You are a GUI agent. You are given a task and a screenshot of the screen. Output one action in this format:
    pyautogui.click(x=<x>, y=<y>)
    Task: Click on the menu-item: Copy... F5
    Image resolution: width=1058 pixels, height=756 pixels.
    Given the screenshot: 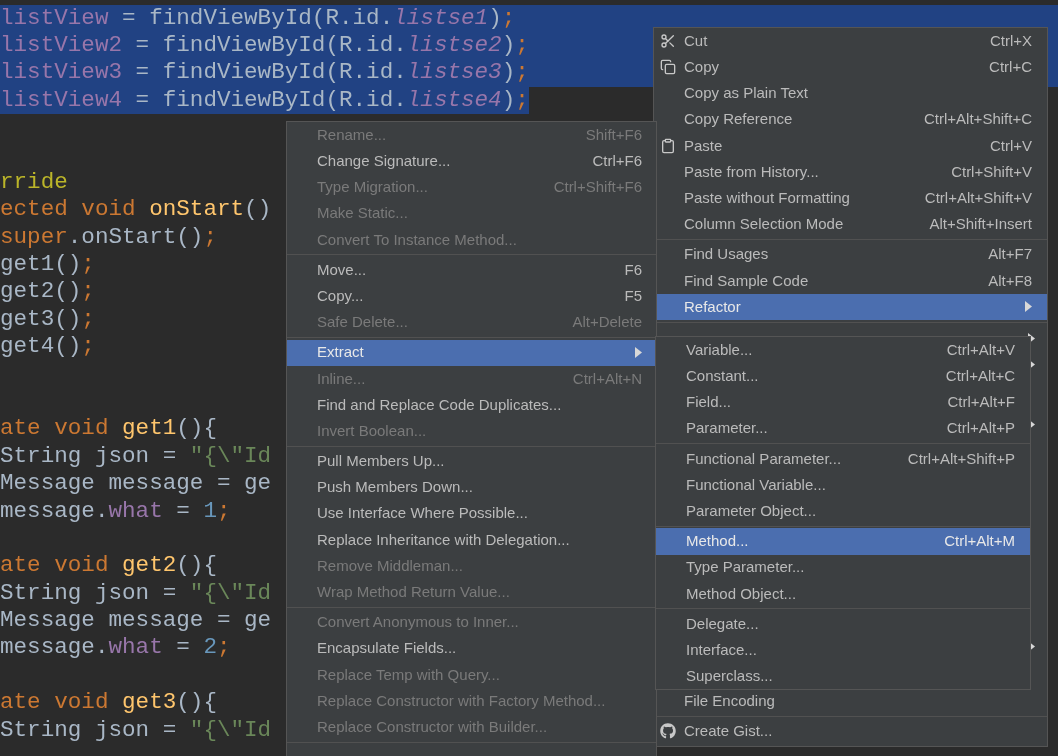 What is the action you would take?
    pyautogui.click(x=471, y=296)
    